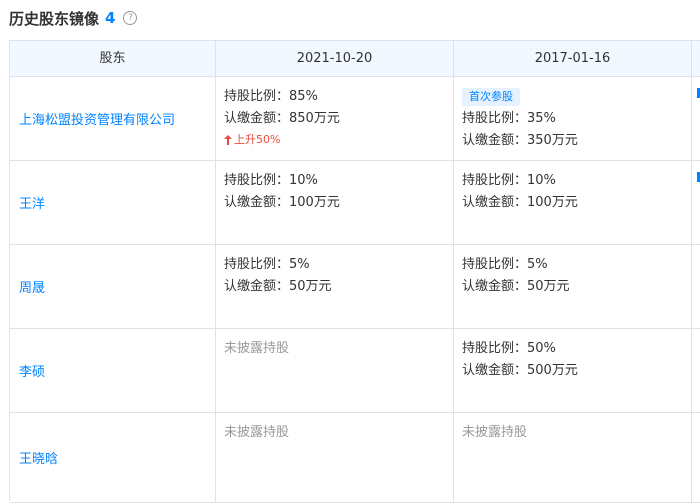 This screenshot has height=503, width=700. I want to click on column-header-date-1: 2021-10-20, so click(335, 59).